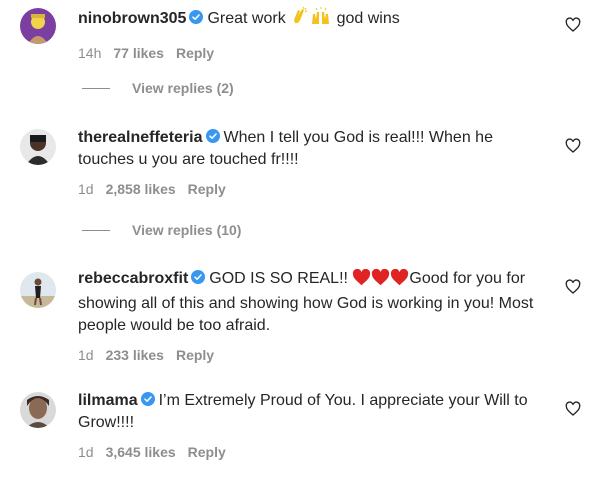 The width and height of the screenshot is (595, 479). I want to click on comment-likes: 233 likes, so click(135, 355).